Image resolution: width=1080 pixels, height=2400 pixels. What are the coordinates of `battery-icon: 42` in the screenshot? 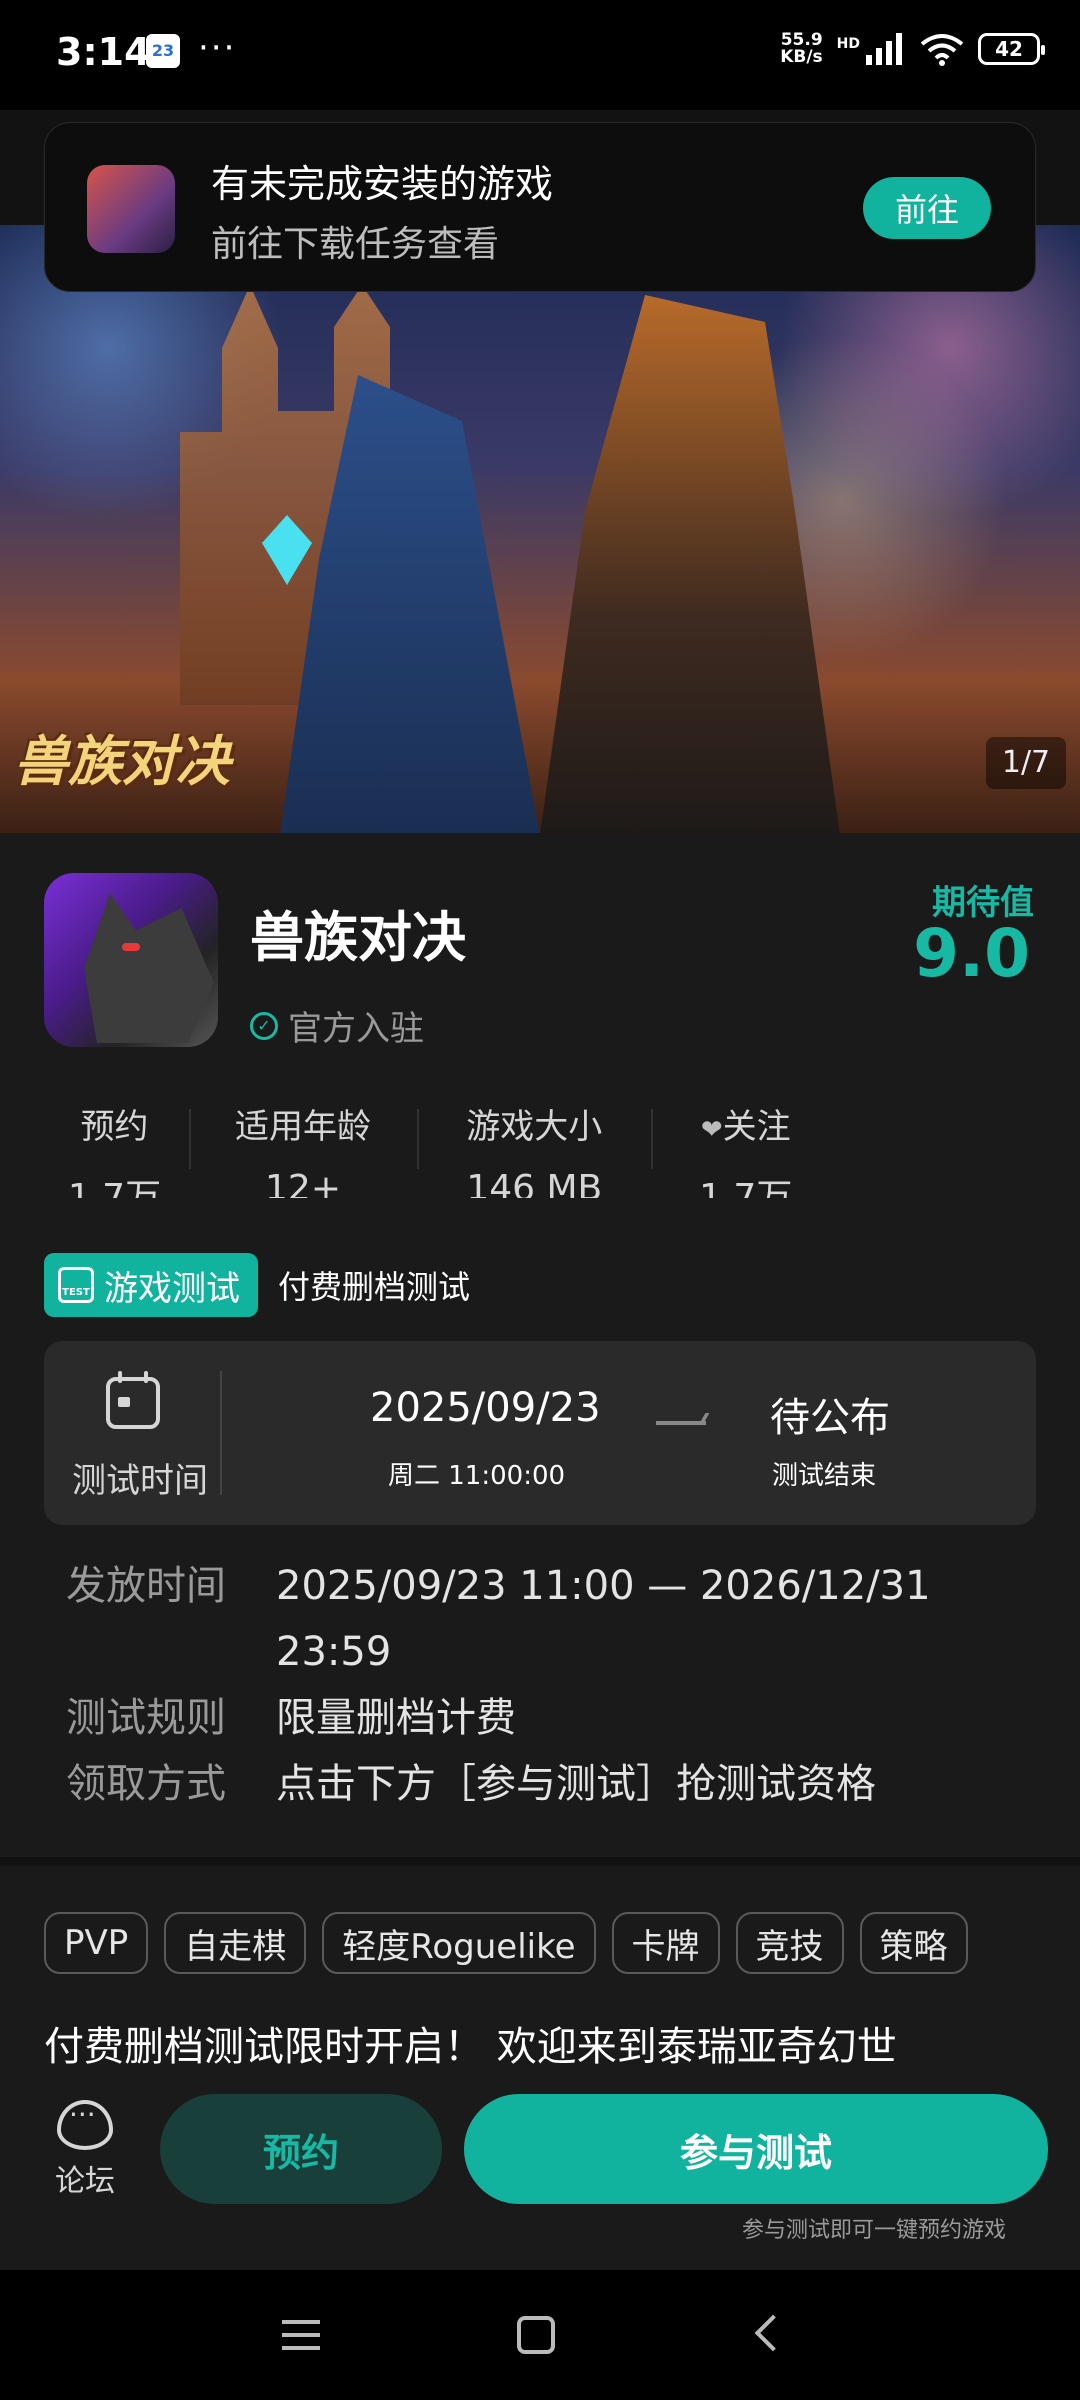 It's located at (1011, 49).